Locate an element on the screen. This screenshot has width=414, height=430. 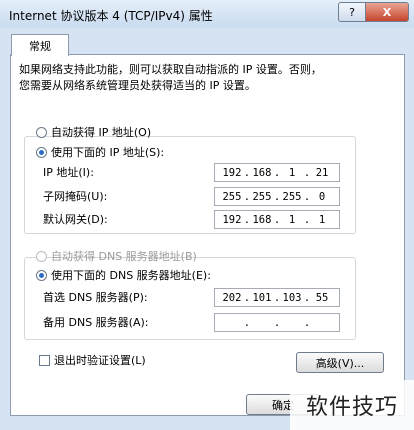
ip-manual-label: 使用下面的 IP 地址(S): is located at coordinates (108, 152).